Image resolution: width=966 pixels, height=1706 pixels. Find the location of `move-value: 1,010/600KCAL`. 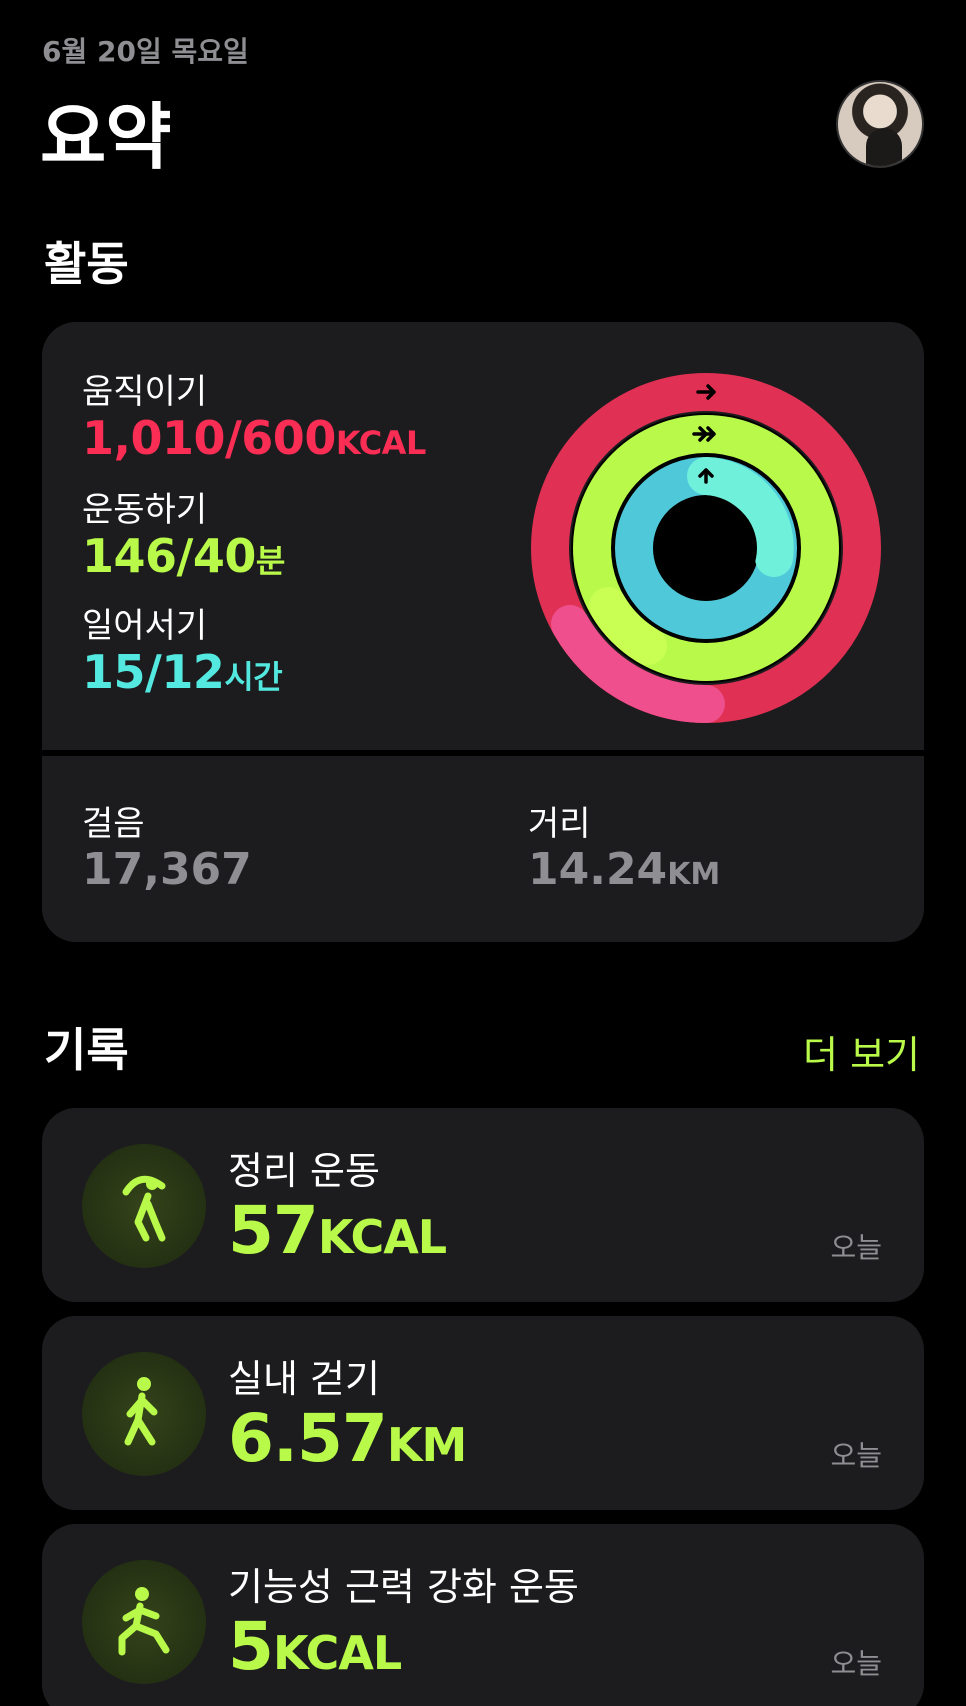

move-value: 1,010/600KCAL is located at coordinates (254, 438).